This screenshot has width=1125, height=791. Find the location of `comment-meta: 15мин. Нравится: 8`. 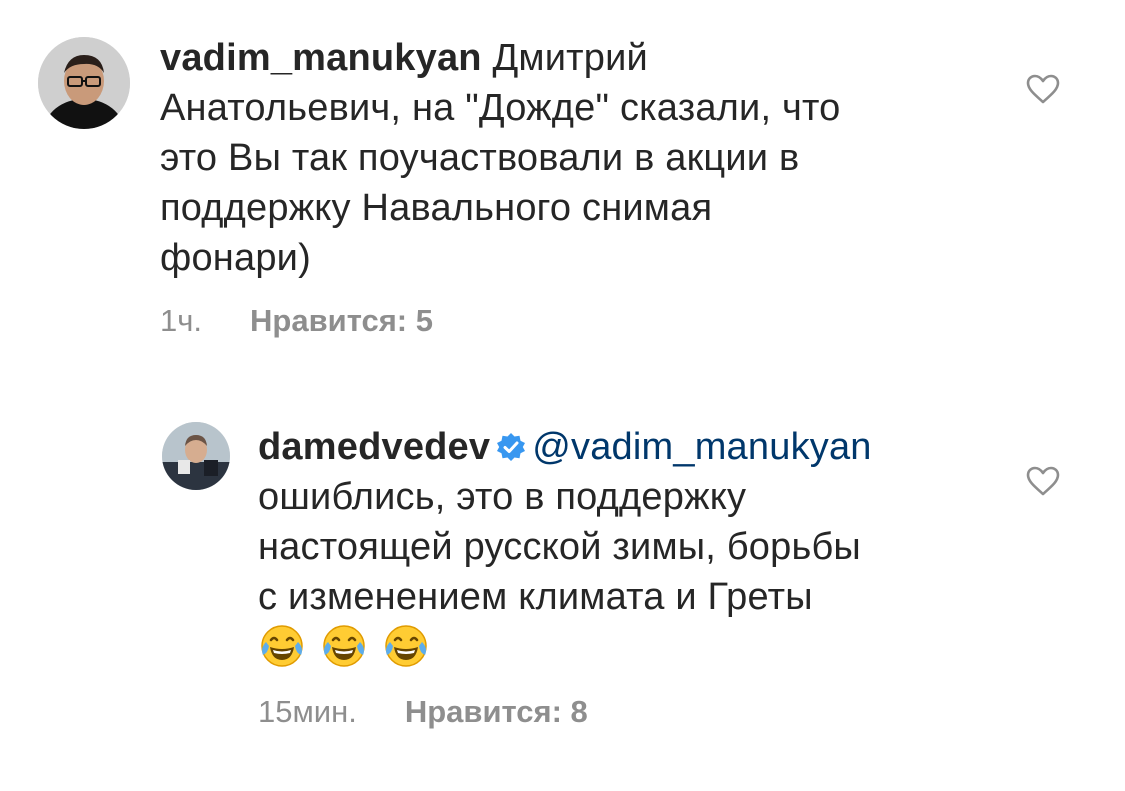

comment-meta: 15мин. Нравится: 8 is located at coordinates (423, 712).